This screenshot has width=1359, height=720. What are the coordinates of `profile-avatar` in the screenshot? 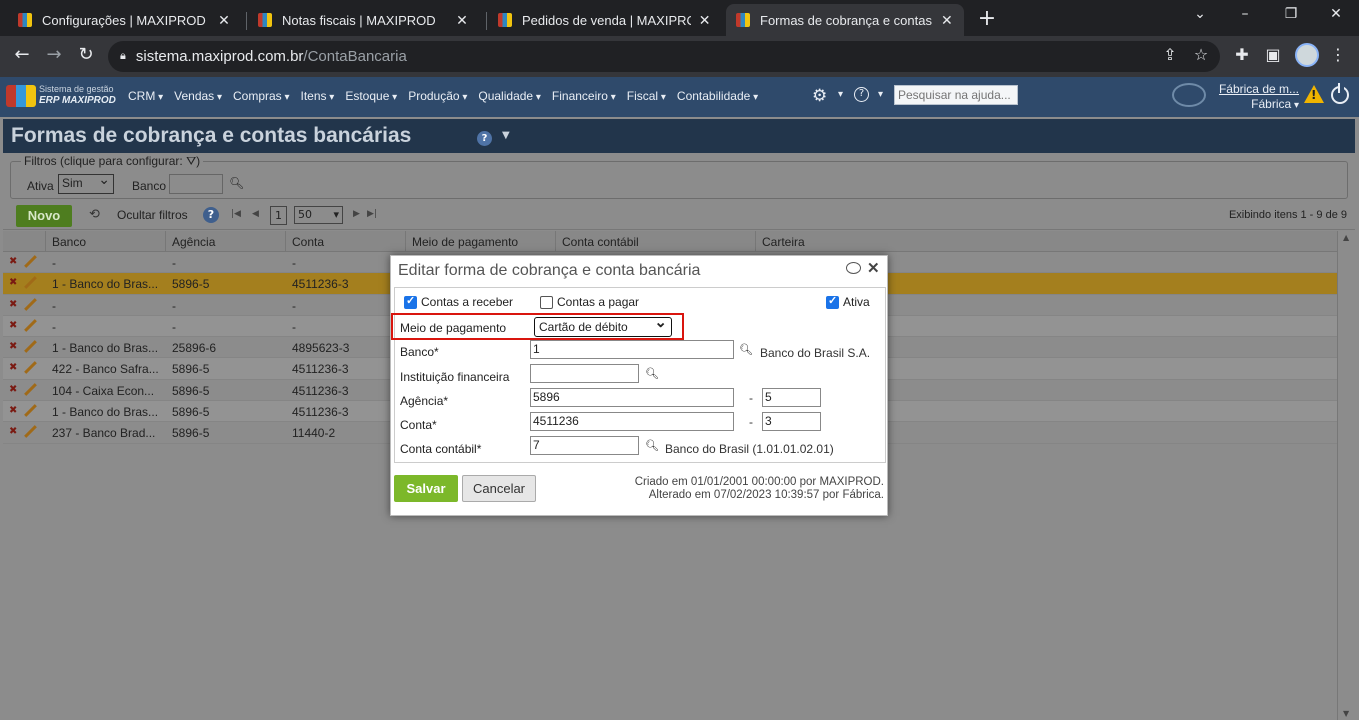 It's located at (1307, 55).